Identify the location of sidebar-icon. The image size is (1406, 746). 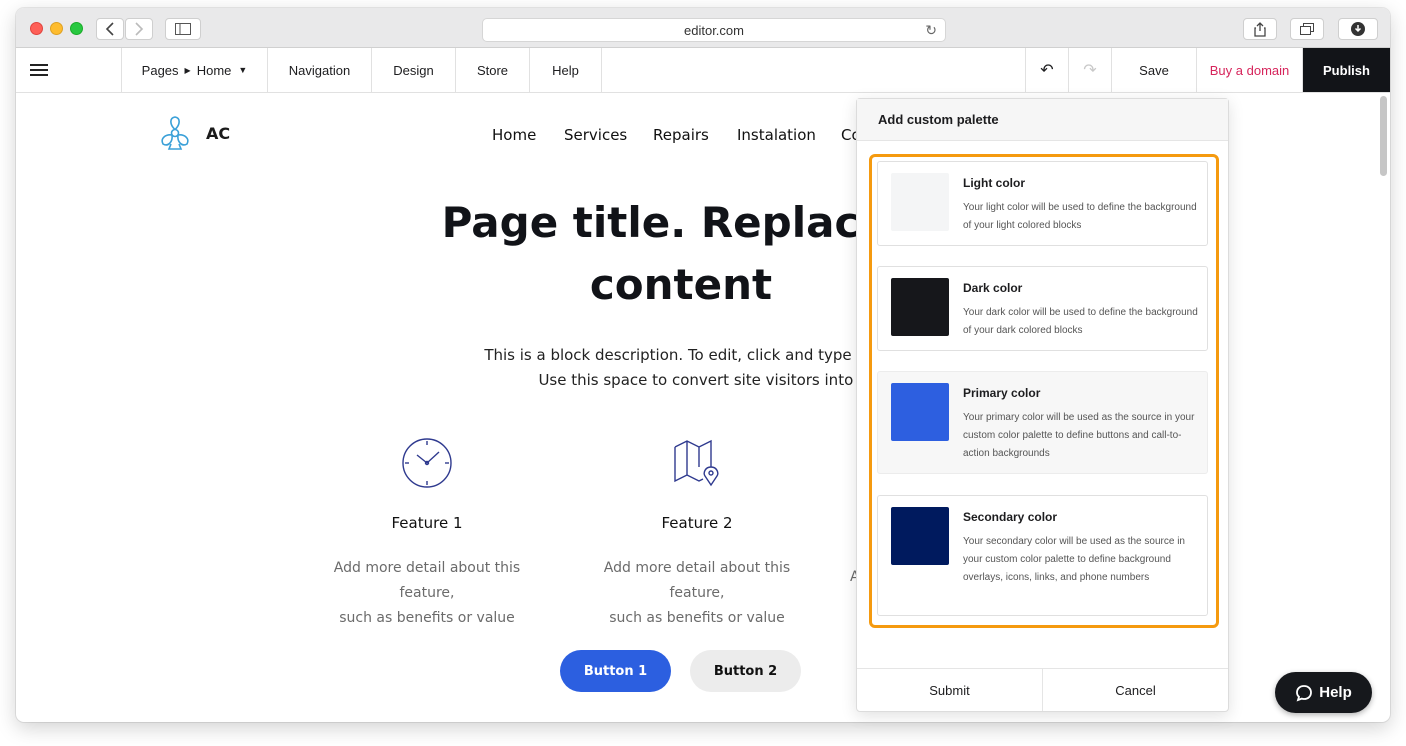
(183, 29).